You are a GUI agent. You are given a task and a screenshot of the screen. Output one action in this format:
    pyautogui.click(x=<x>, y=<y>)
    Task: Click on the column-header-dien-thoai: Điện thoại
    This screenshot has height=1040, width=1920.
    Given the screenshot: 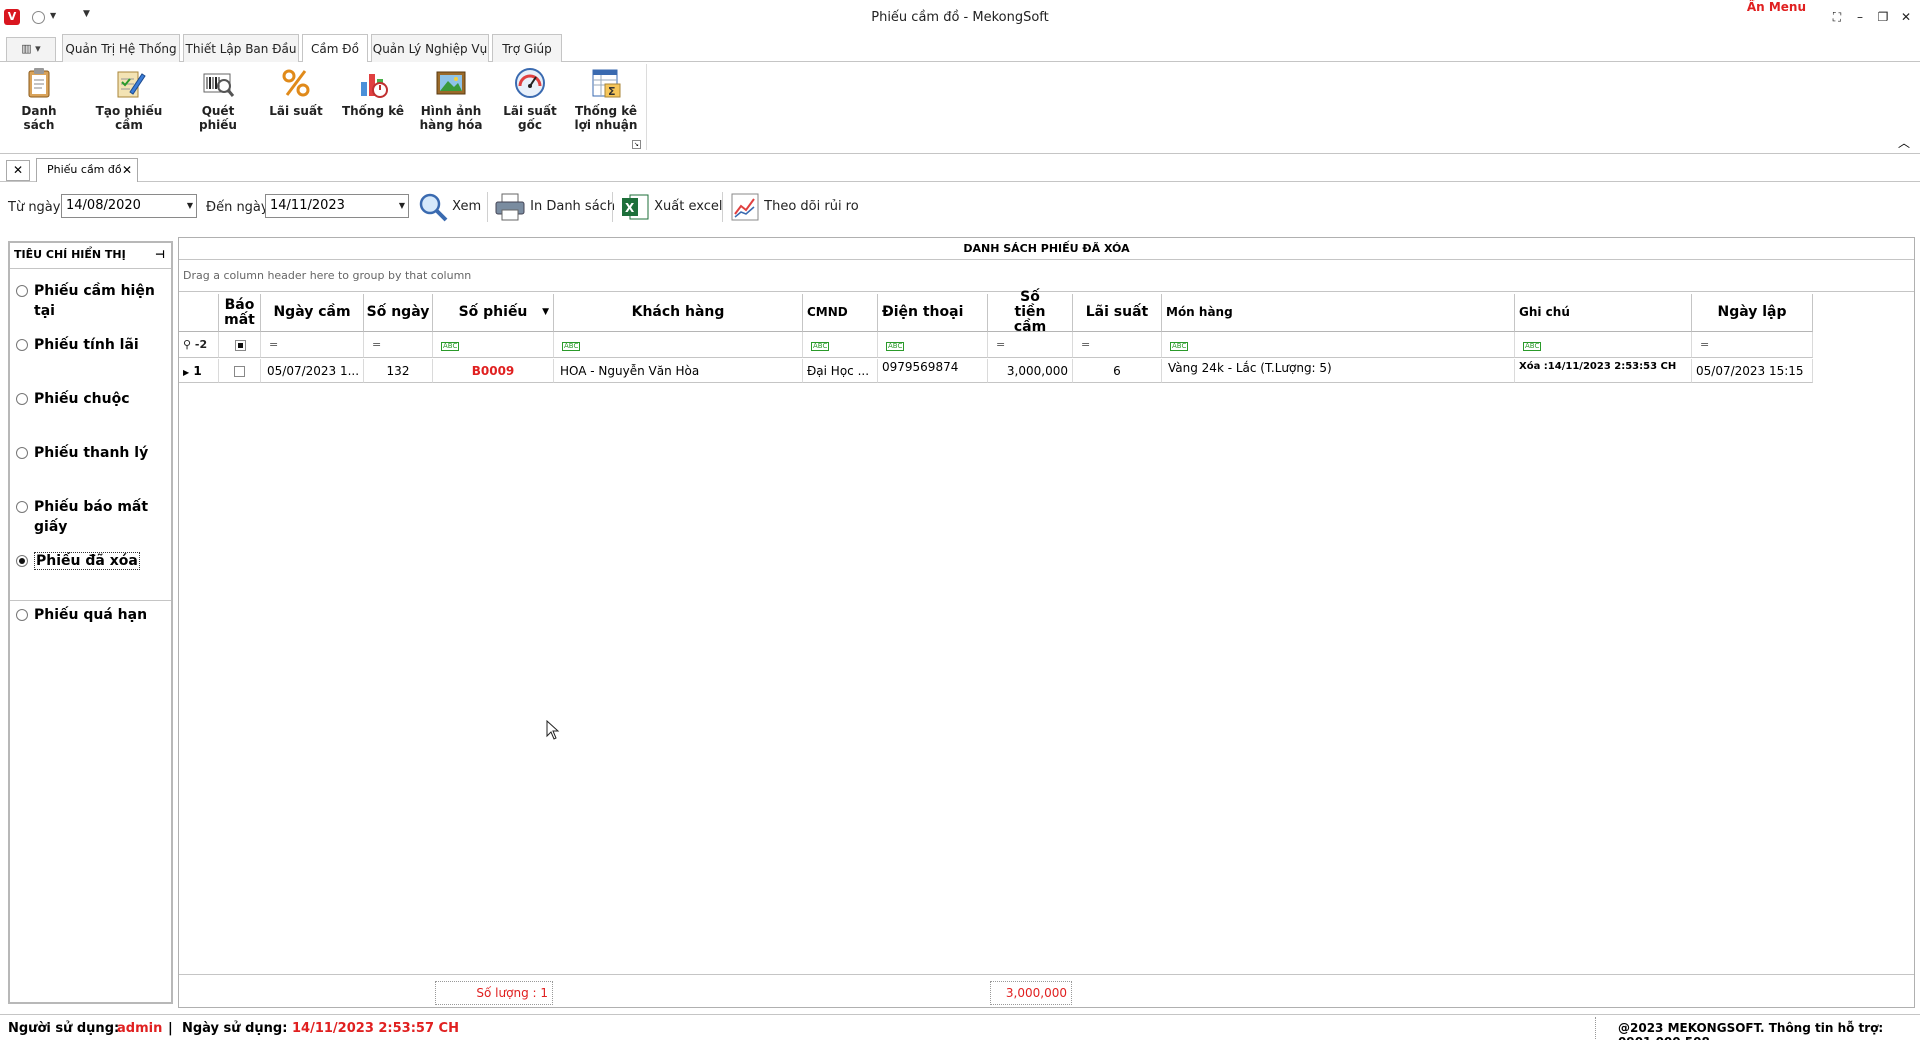 What is the action you would take?
    pyautogui.click(x=933, y=313)
    